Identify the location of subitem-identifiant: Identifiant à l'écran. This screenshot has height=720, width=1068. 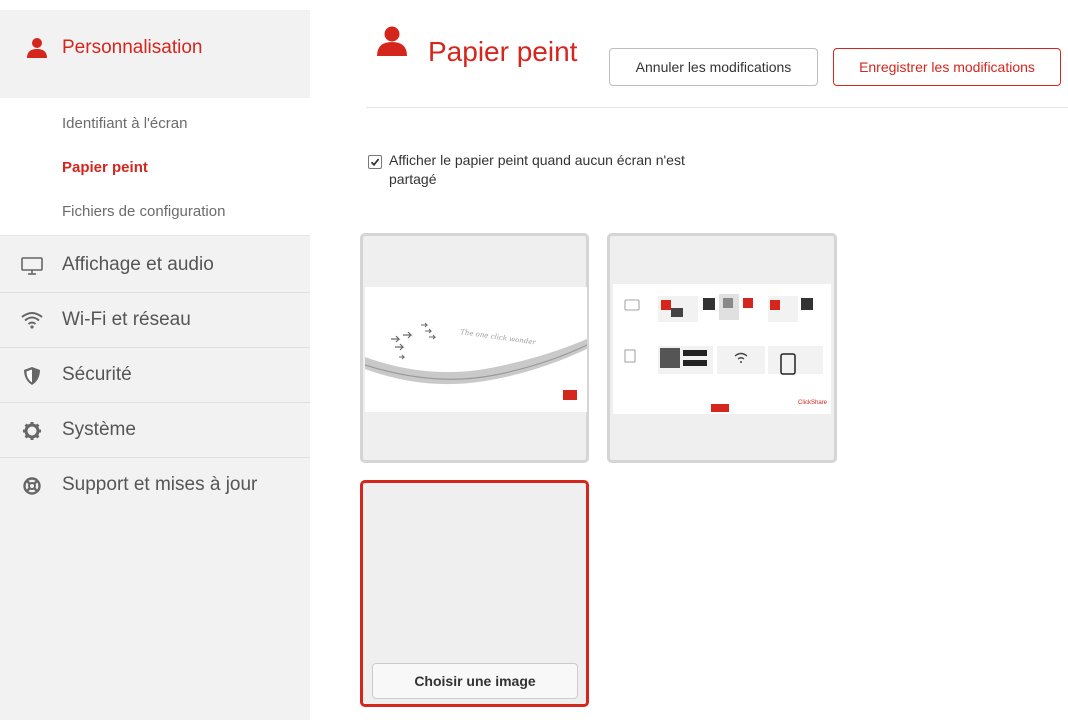
(124, 123).